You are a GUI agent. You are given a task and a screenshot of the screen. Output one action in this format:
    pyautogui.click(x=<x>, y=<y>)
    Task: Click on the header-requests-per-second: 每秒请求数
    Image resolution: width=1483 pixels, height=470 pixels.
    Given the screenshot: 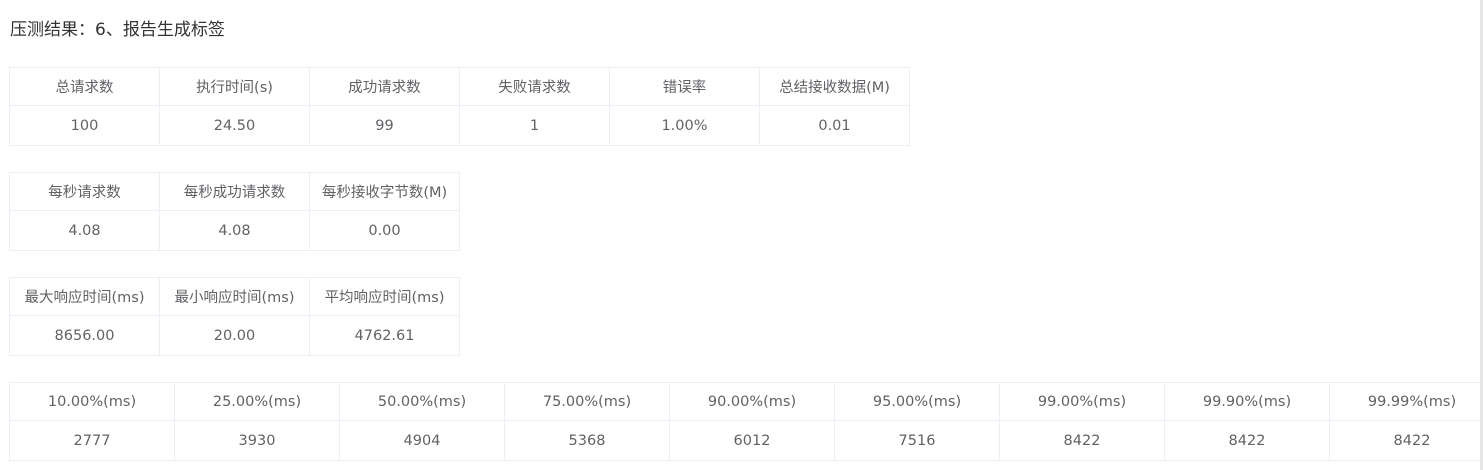 What is the action you would take?
    pyautogui.click(x=84, y=193)
    